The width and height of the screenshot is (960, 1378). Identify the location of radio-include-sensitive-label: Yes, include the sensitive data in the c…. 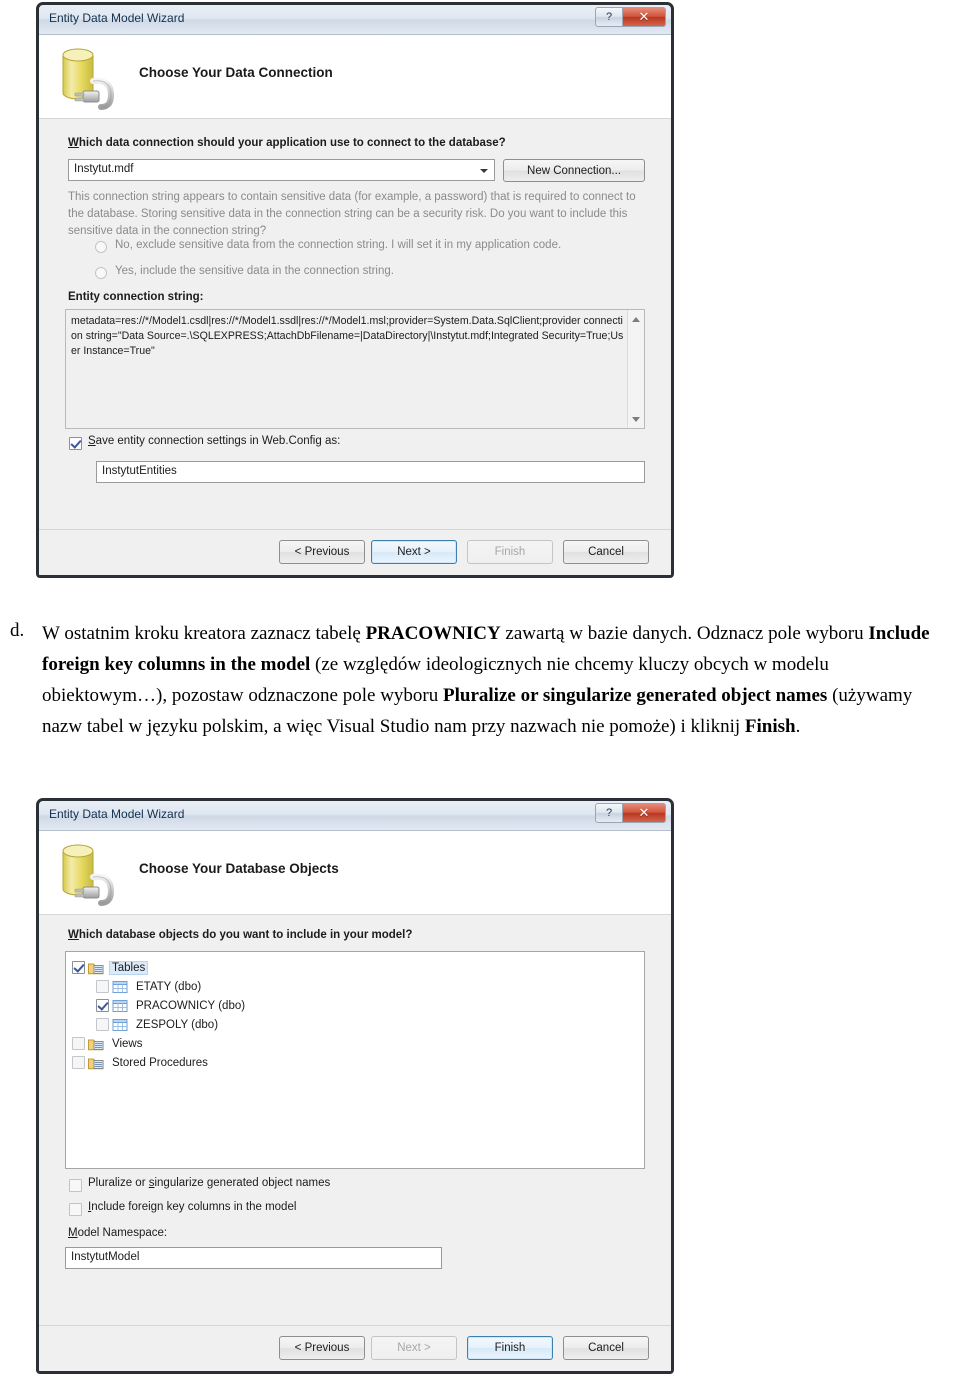
(254, 271).